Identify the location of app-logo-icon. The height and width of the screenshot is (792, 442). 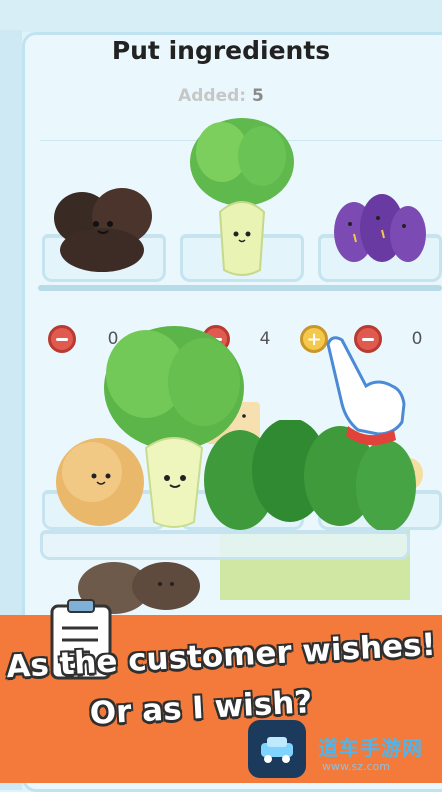
(277, 749).